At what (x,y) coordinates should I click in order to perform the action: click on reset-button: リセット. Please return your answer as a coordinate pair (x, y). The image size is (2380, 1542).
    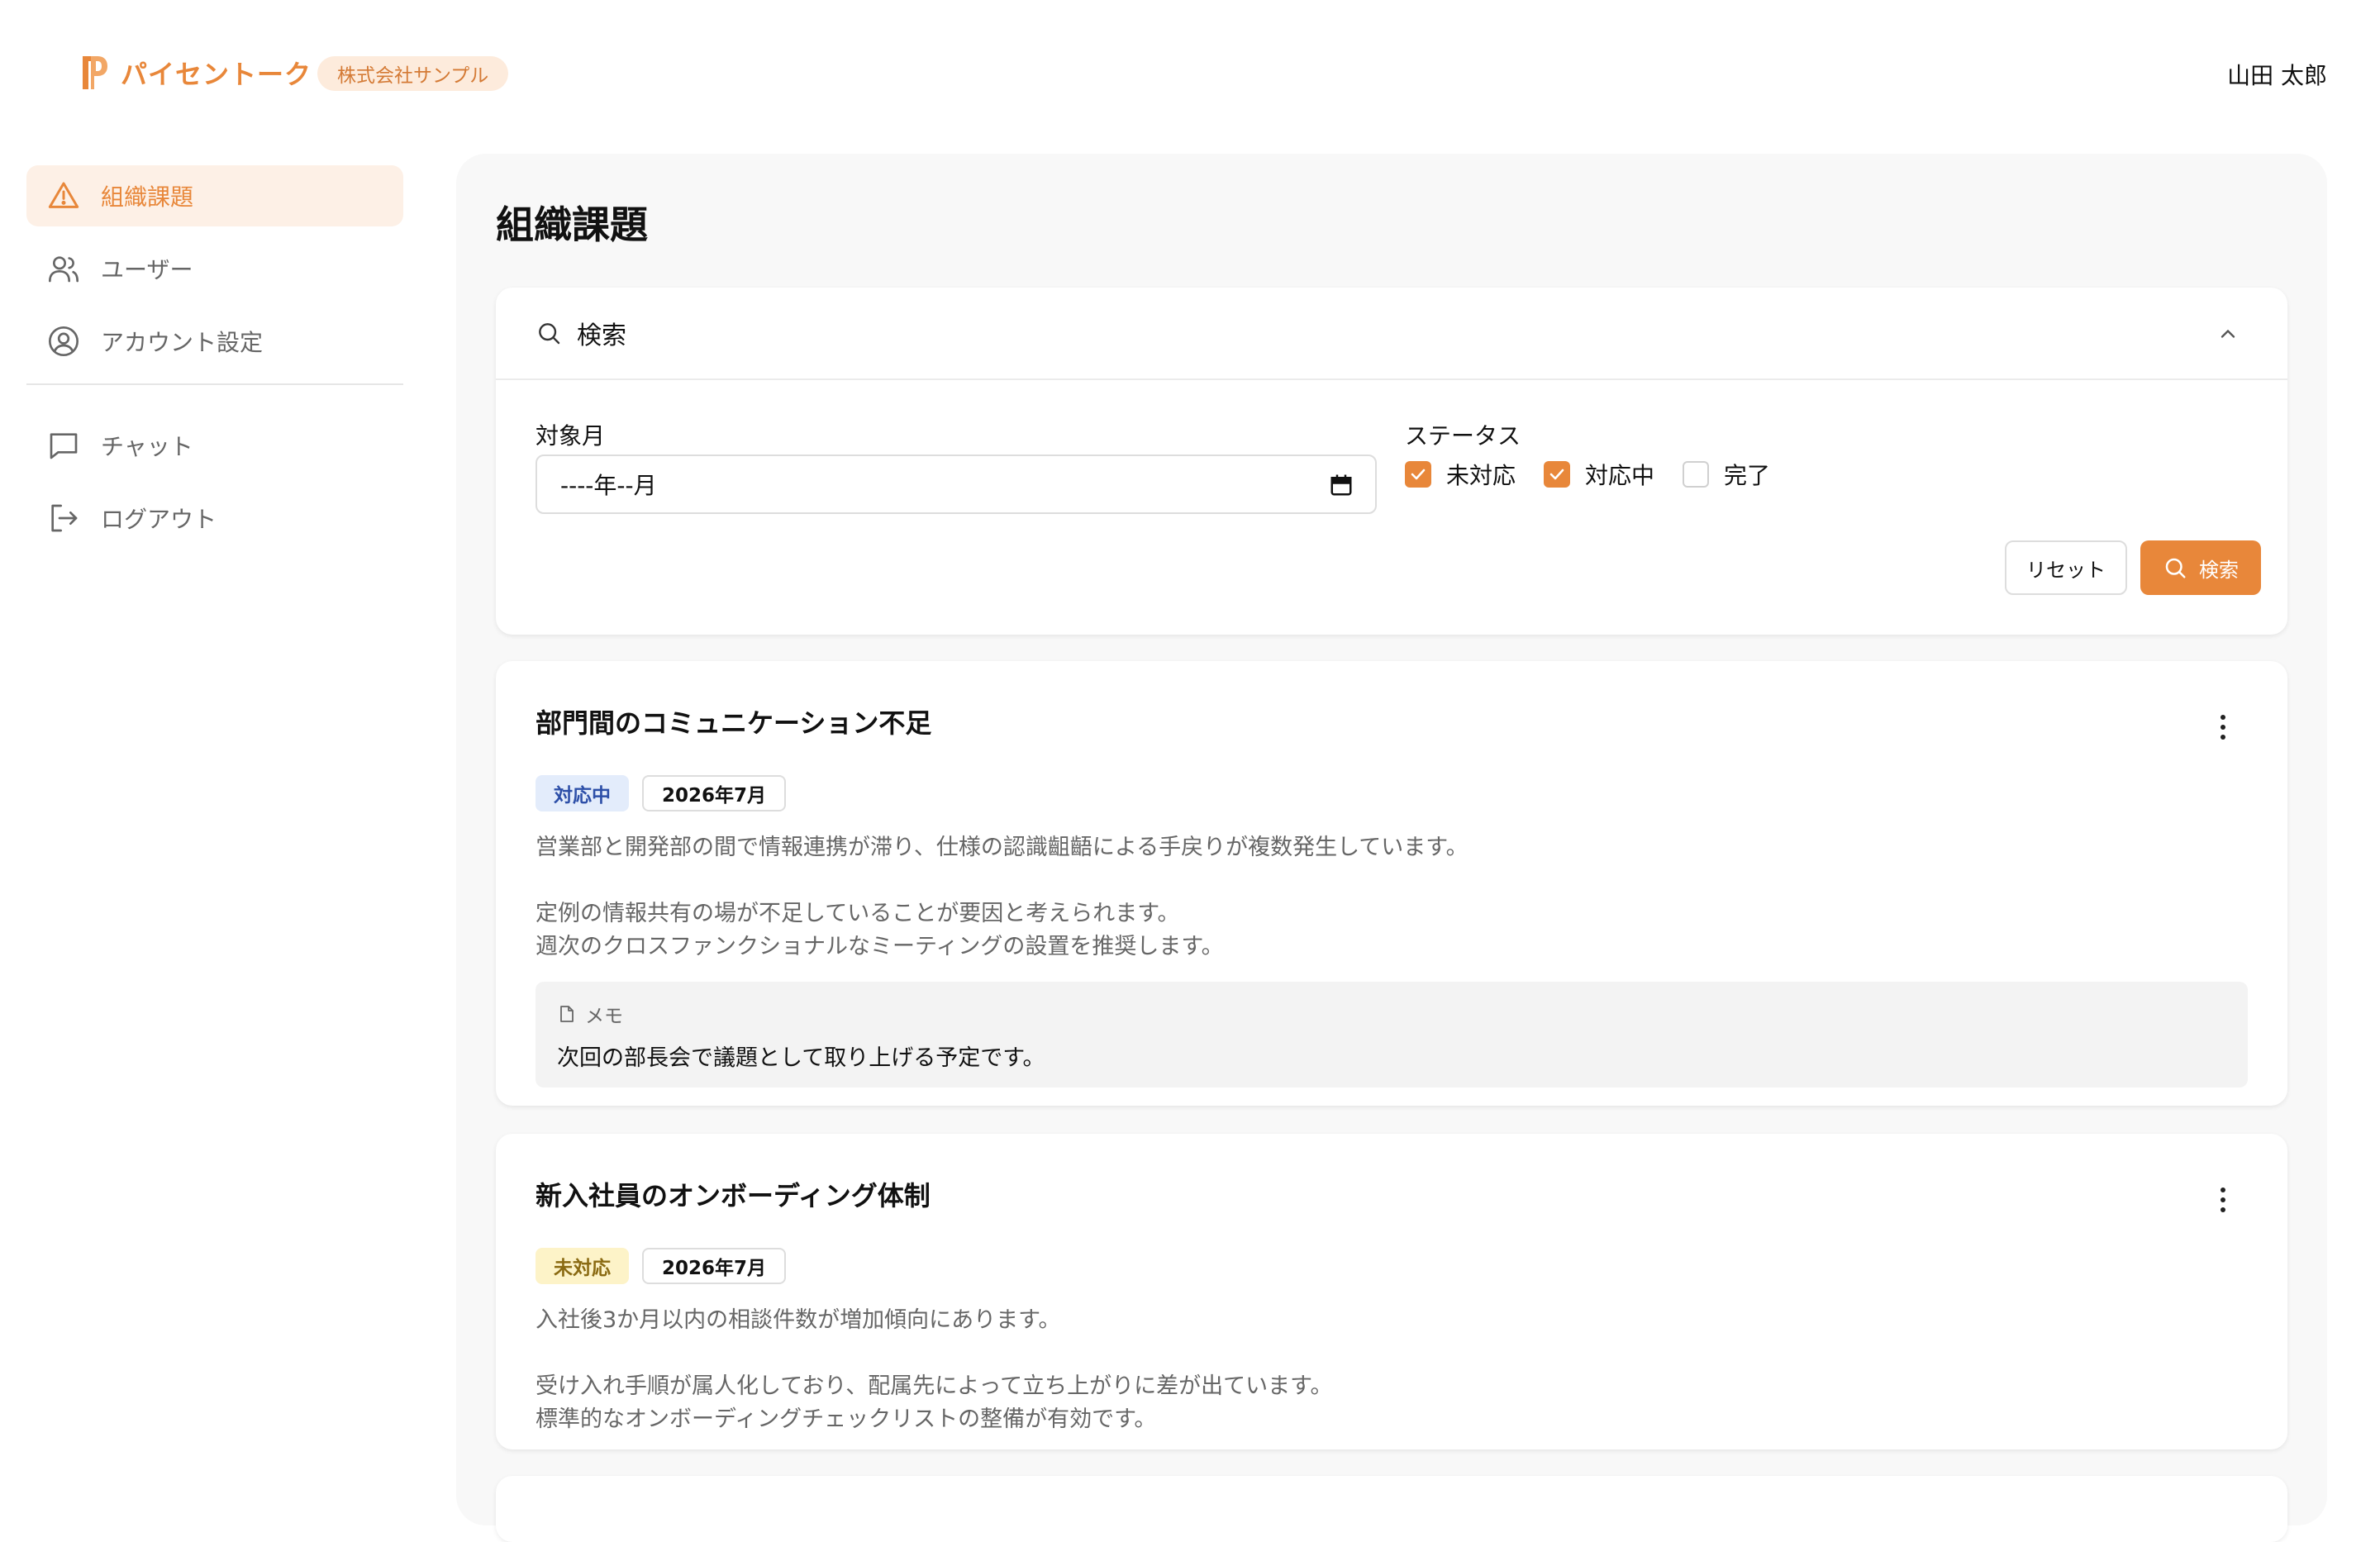
    Looking at the image, I should click on (2066, 567).